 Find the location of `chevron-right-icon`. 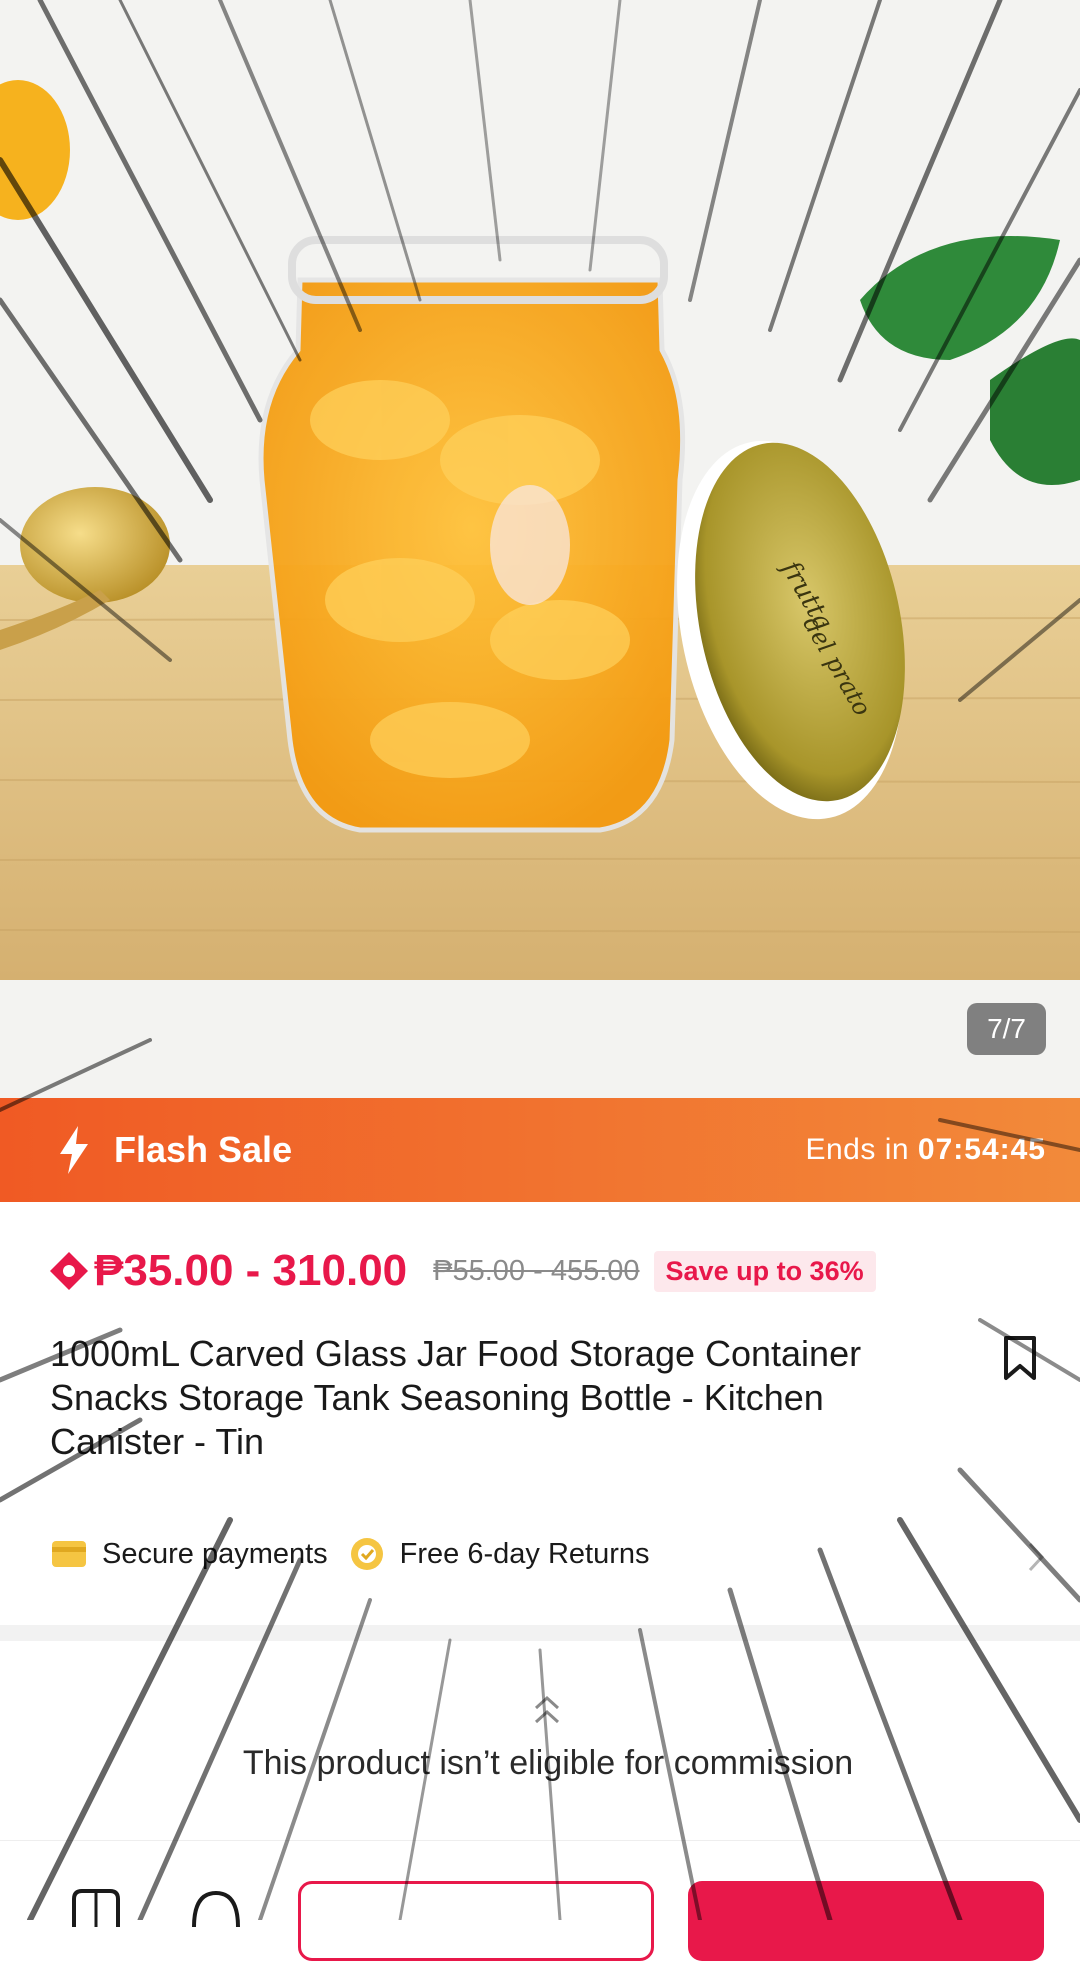

chevron-right-icon is located at coordinates (1036, 1557).